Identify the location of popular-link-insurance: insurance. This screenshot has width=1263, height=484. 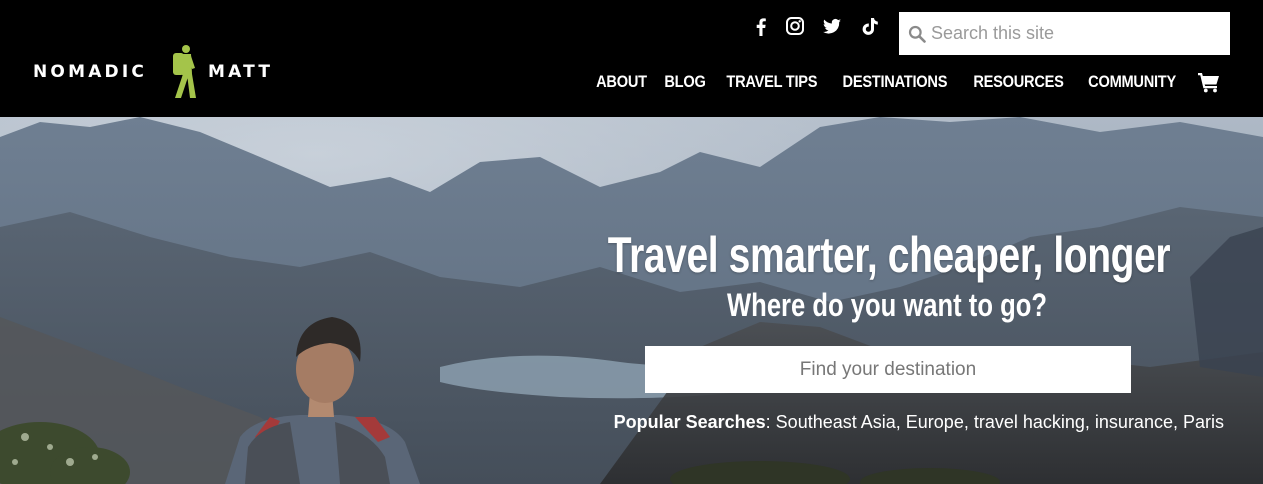
(1134, 422).